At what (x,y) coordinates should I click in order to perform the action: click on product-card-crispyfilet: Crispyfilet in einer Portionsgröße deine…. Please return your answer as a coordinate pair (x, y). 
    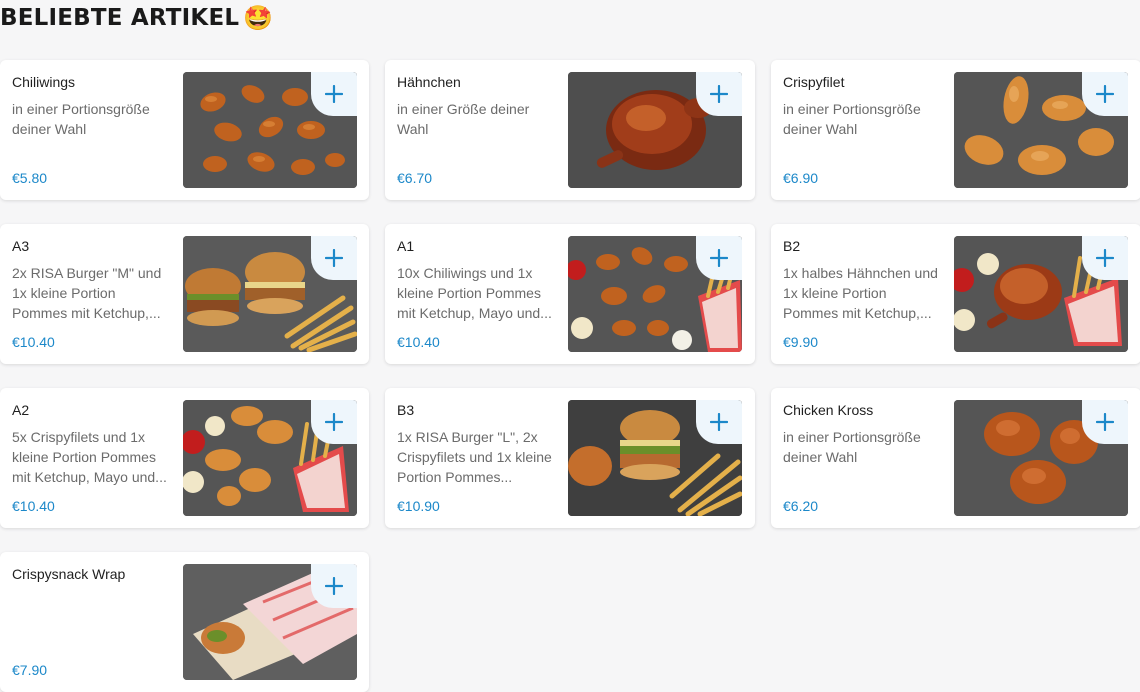
    Looking at the image, I should click on (955, 130).